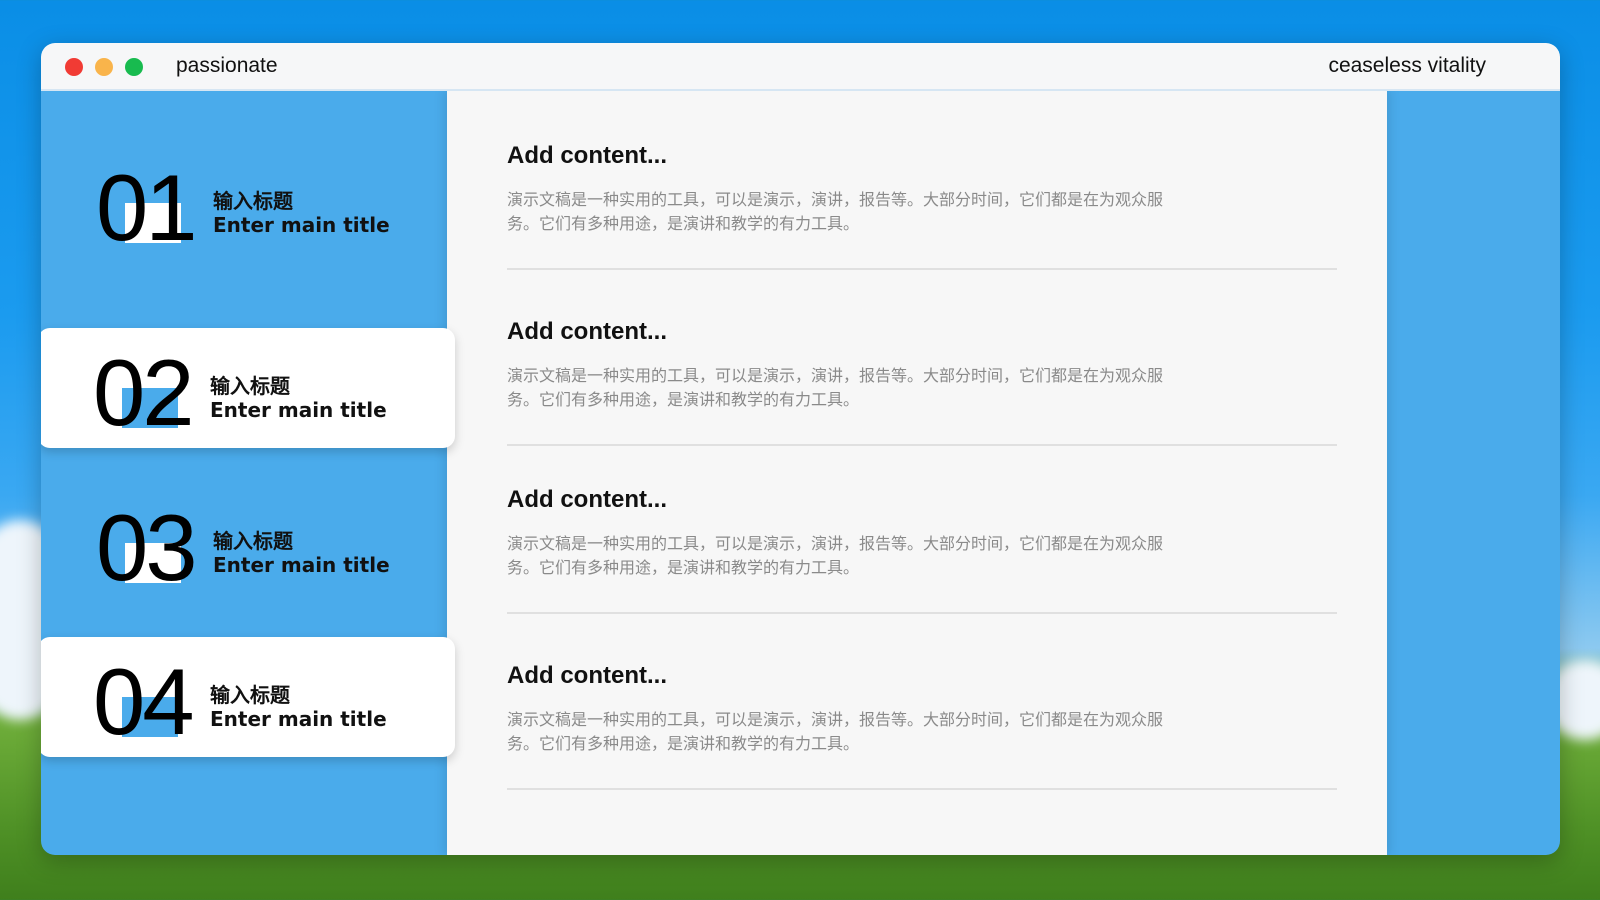 The width and height of the screenshot is (1600, 900). Describe the element at coordinates (800, 67) in the screenshot. I see `title-bar: passionate ceaseless vitality` at that location.